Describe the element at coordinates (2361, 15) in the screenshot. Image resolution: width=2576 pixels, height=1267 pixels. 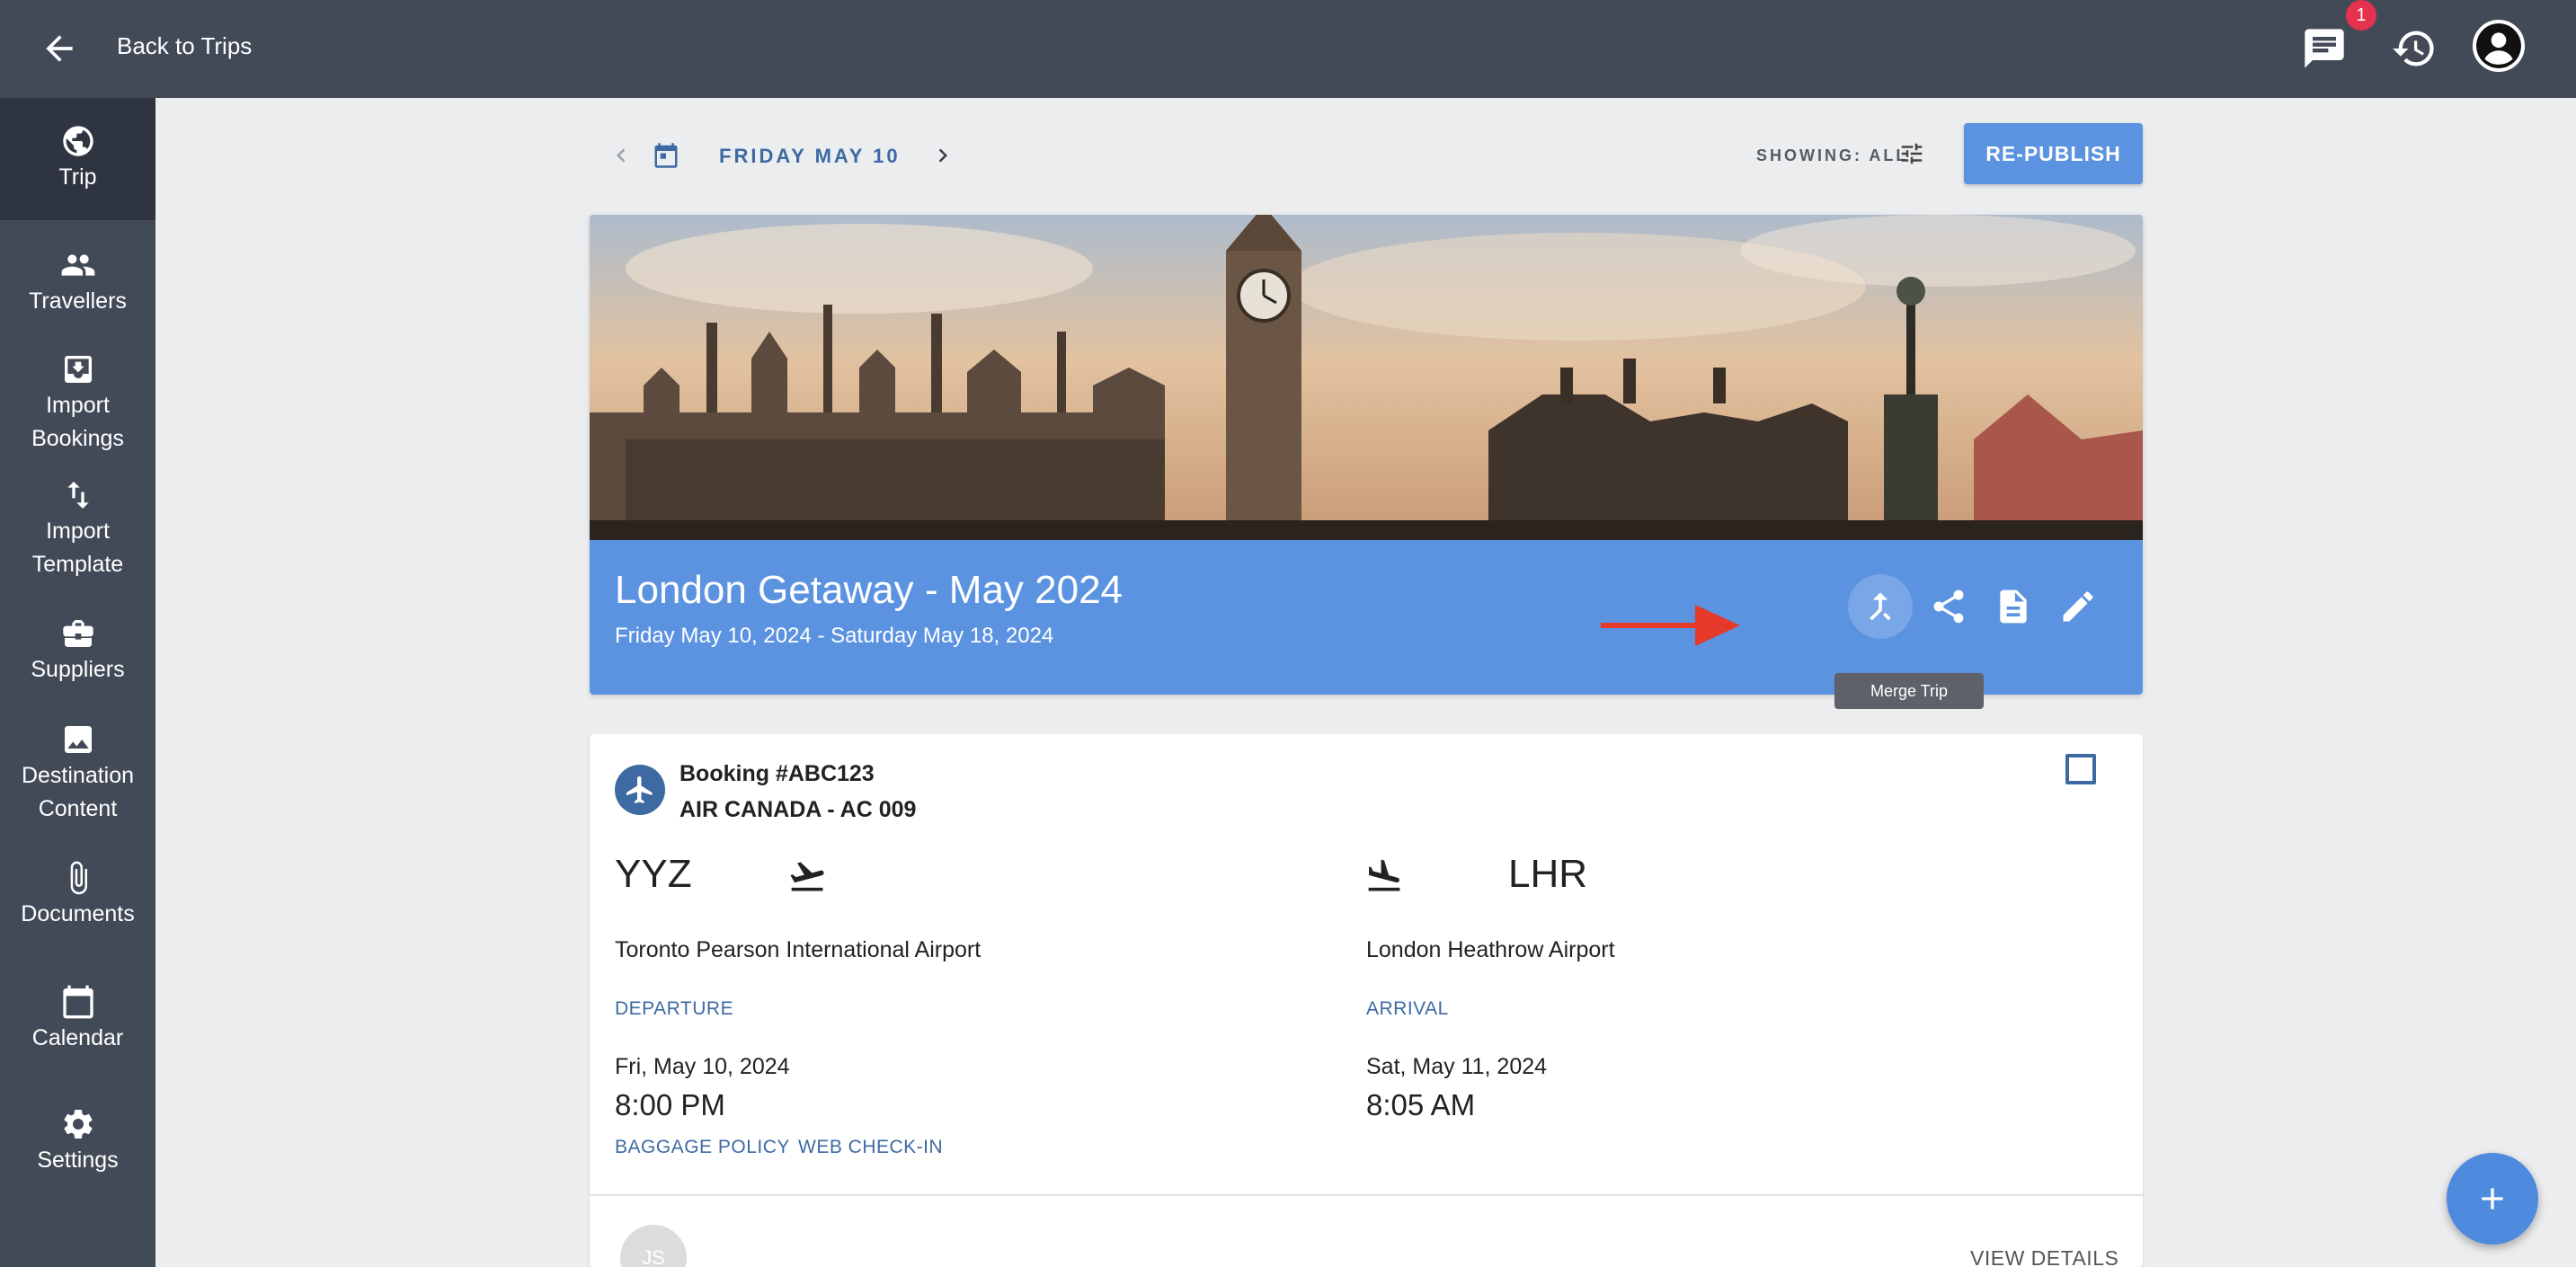
I see `notification-badge: 1` at that location.